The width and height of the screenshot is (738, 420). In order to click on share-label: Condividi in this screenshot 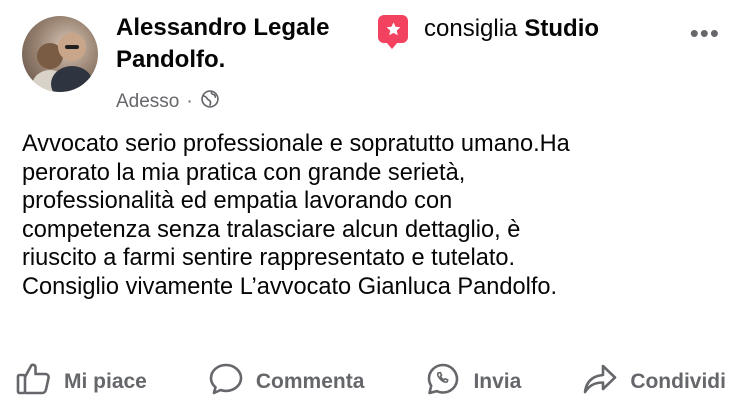, I will do `click(678, 381)`.